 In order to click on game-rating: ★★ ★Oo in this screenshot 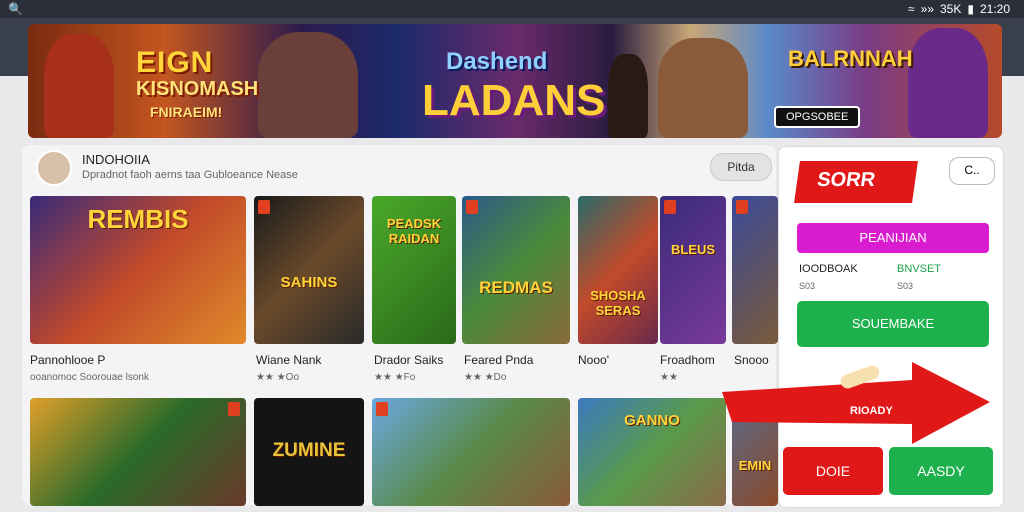, I will do `click(278, 377)`.